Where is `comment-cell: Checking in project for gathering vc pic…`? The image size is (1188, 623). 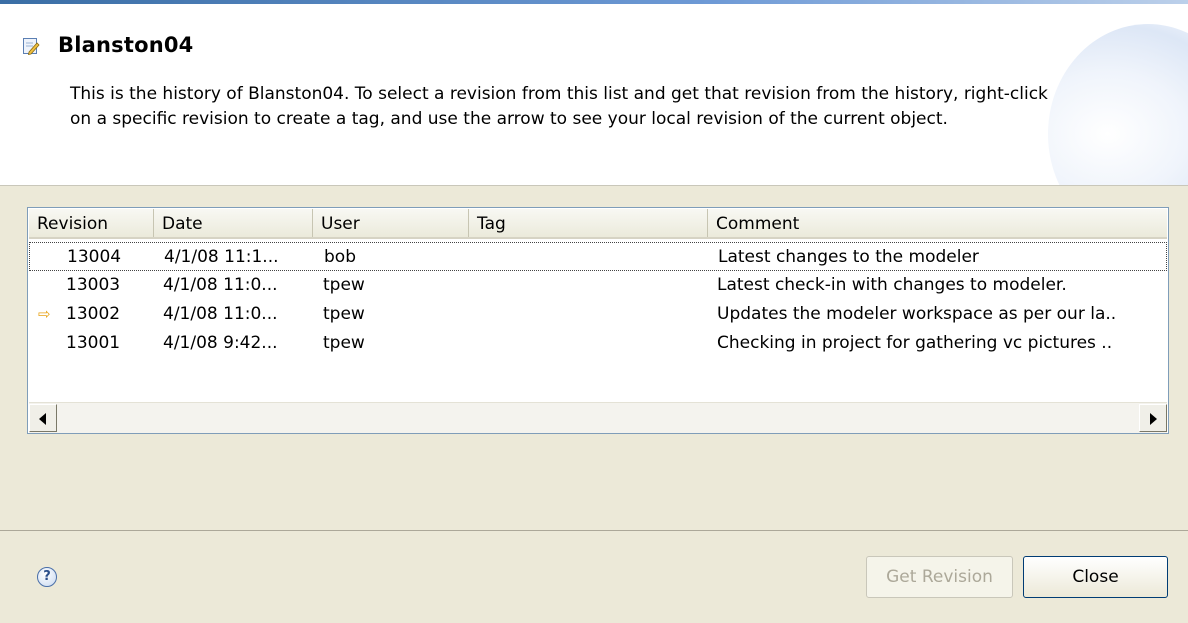
comment-cell: Checking in project for gathering vc pic… is located at coordinates (915, 343).